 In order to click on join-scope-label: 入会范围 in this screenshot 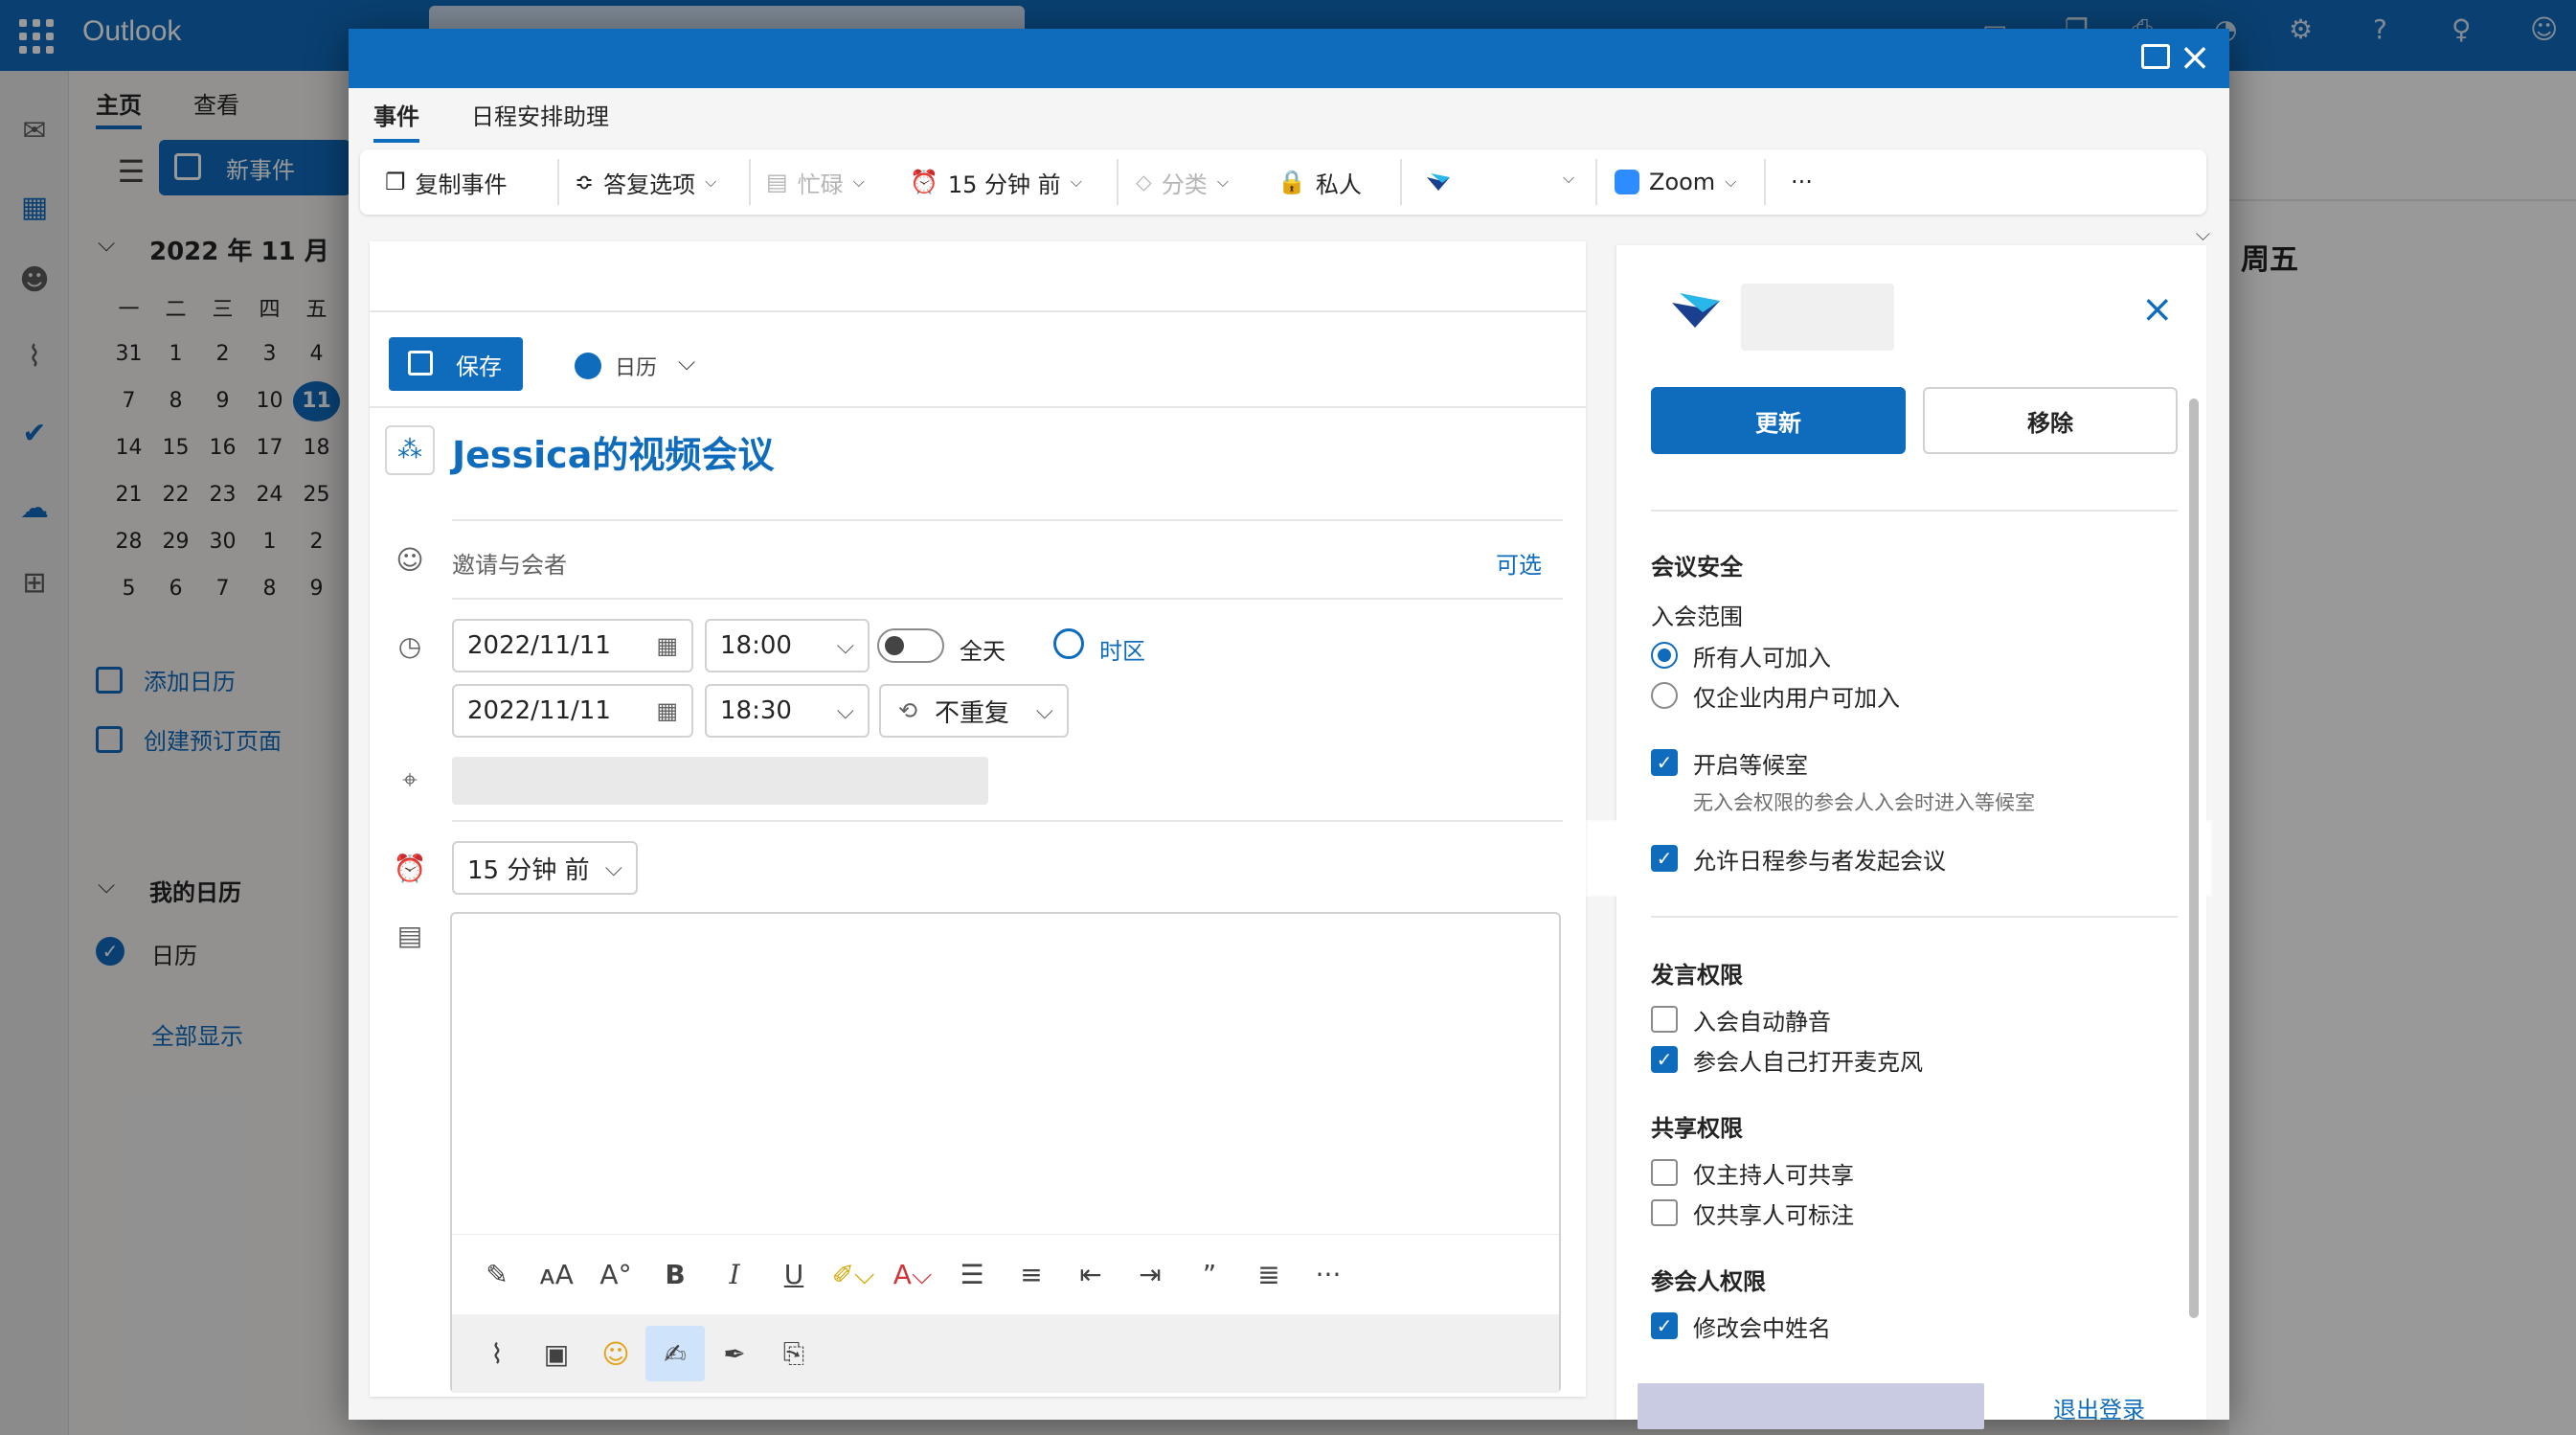, I will do `click(1697, 617)`.